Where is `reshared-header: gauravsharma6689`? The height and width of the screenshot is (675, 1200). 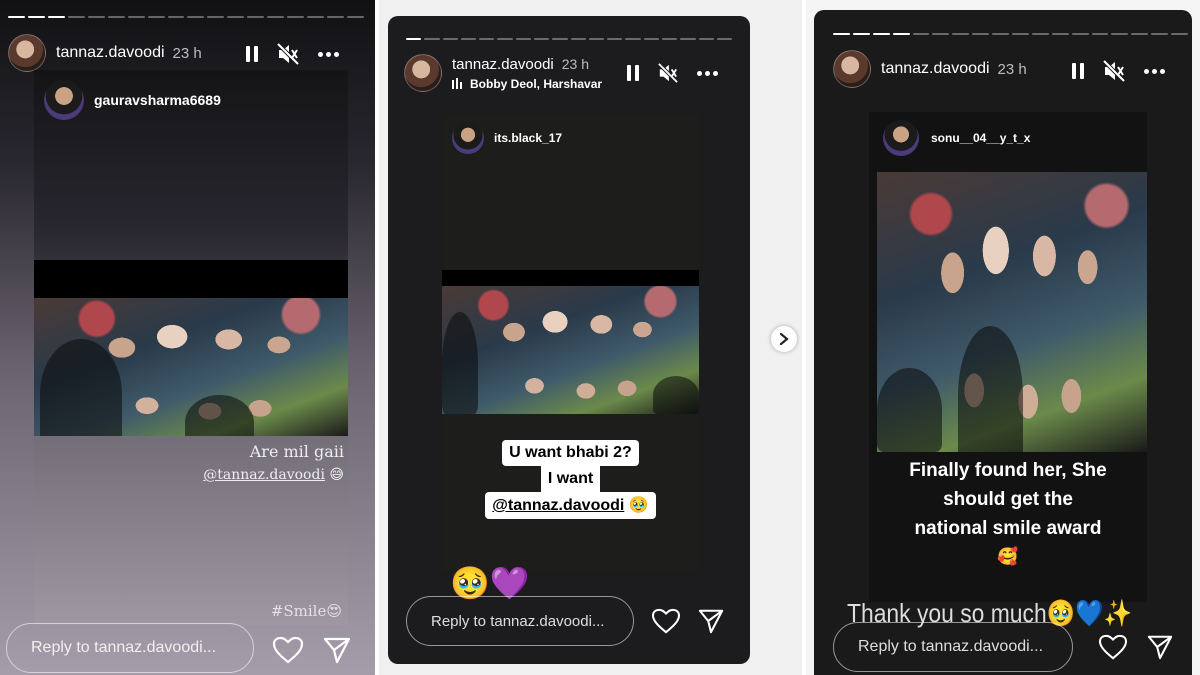
reshared-header: gauravsharma6689 is located at coordinates (132, 100).